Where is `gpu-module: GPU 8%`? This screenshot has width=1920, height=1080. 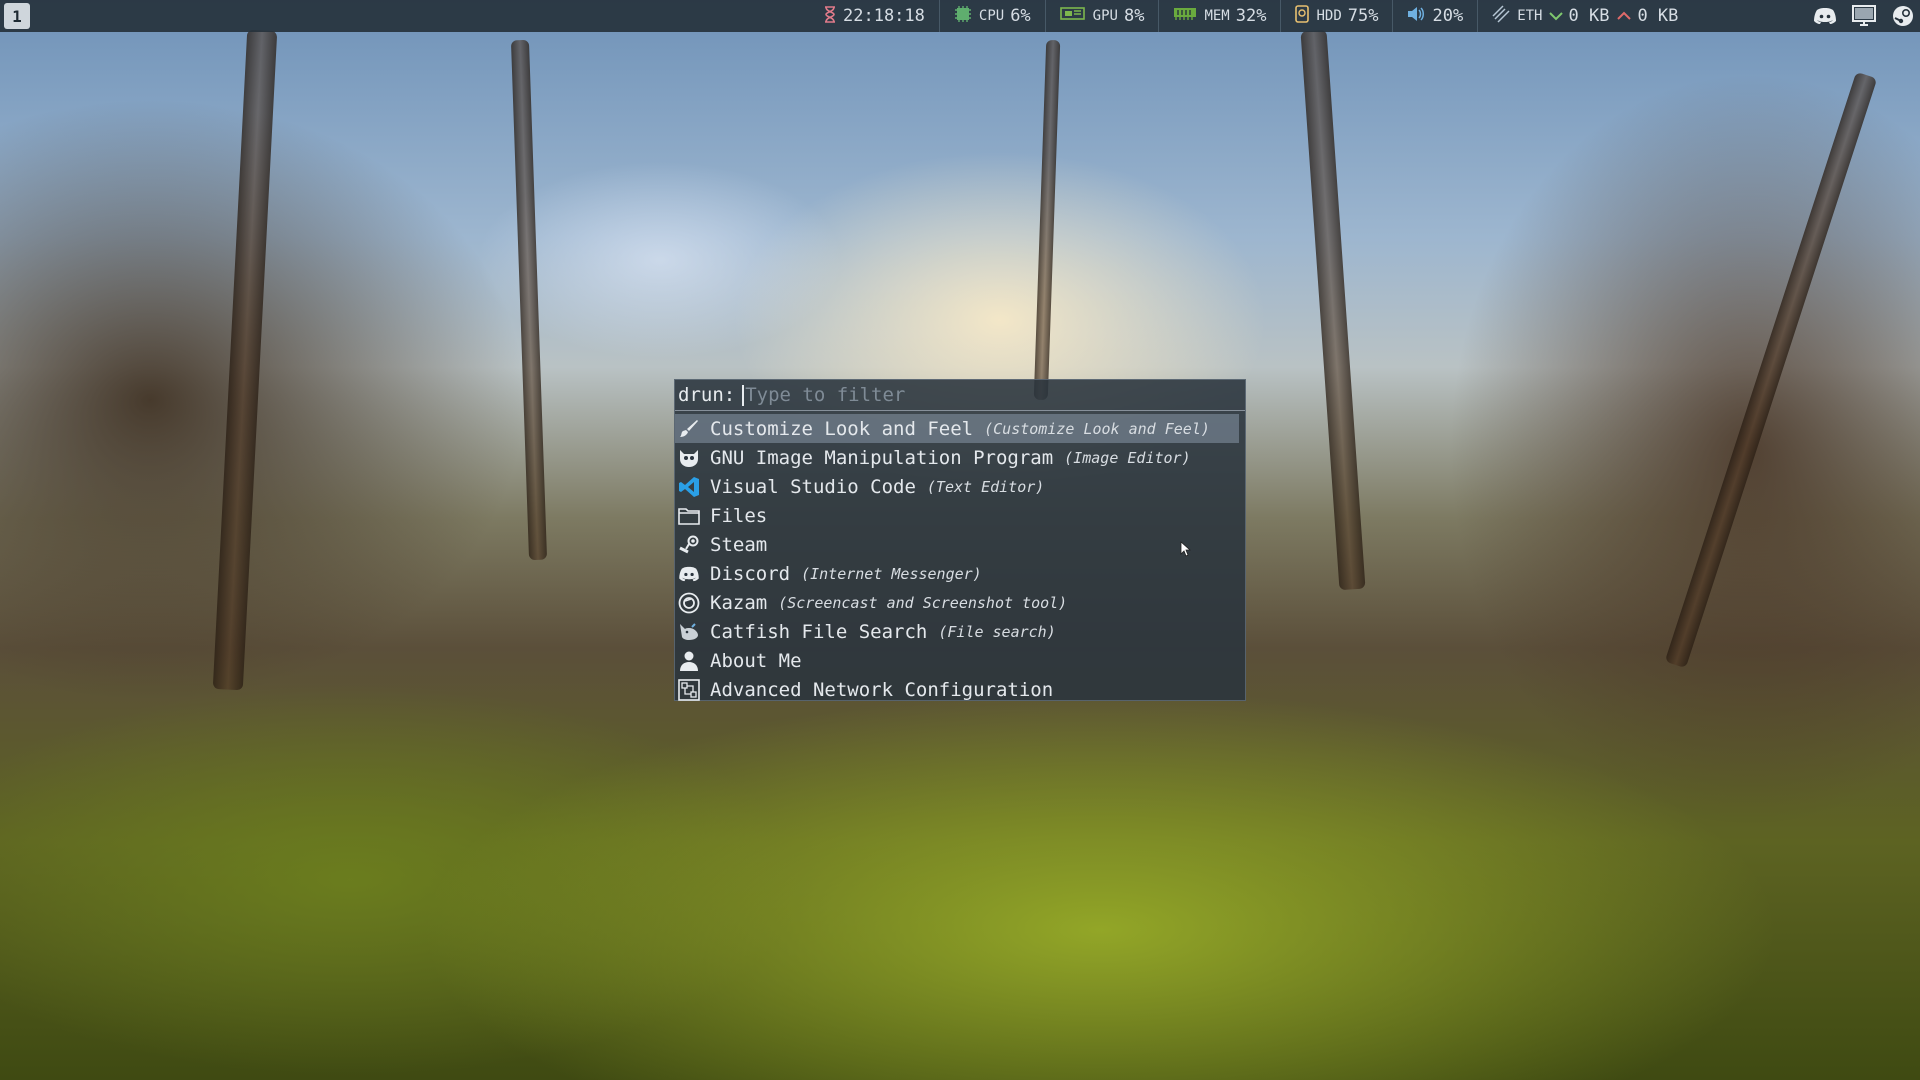 gpu-module: GPU 8% is located at coordinates (1103, 16).